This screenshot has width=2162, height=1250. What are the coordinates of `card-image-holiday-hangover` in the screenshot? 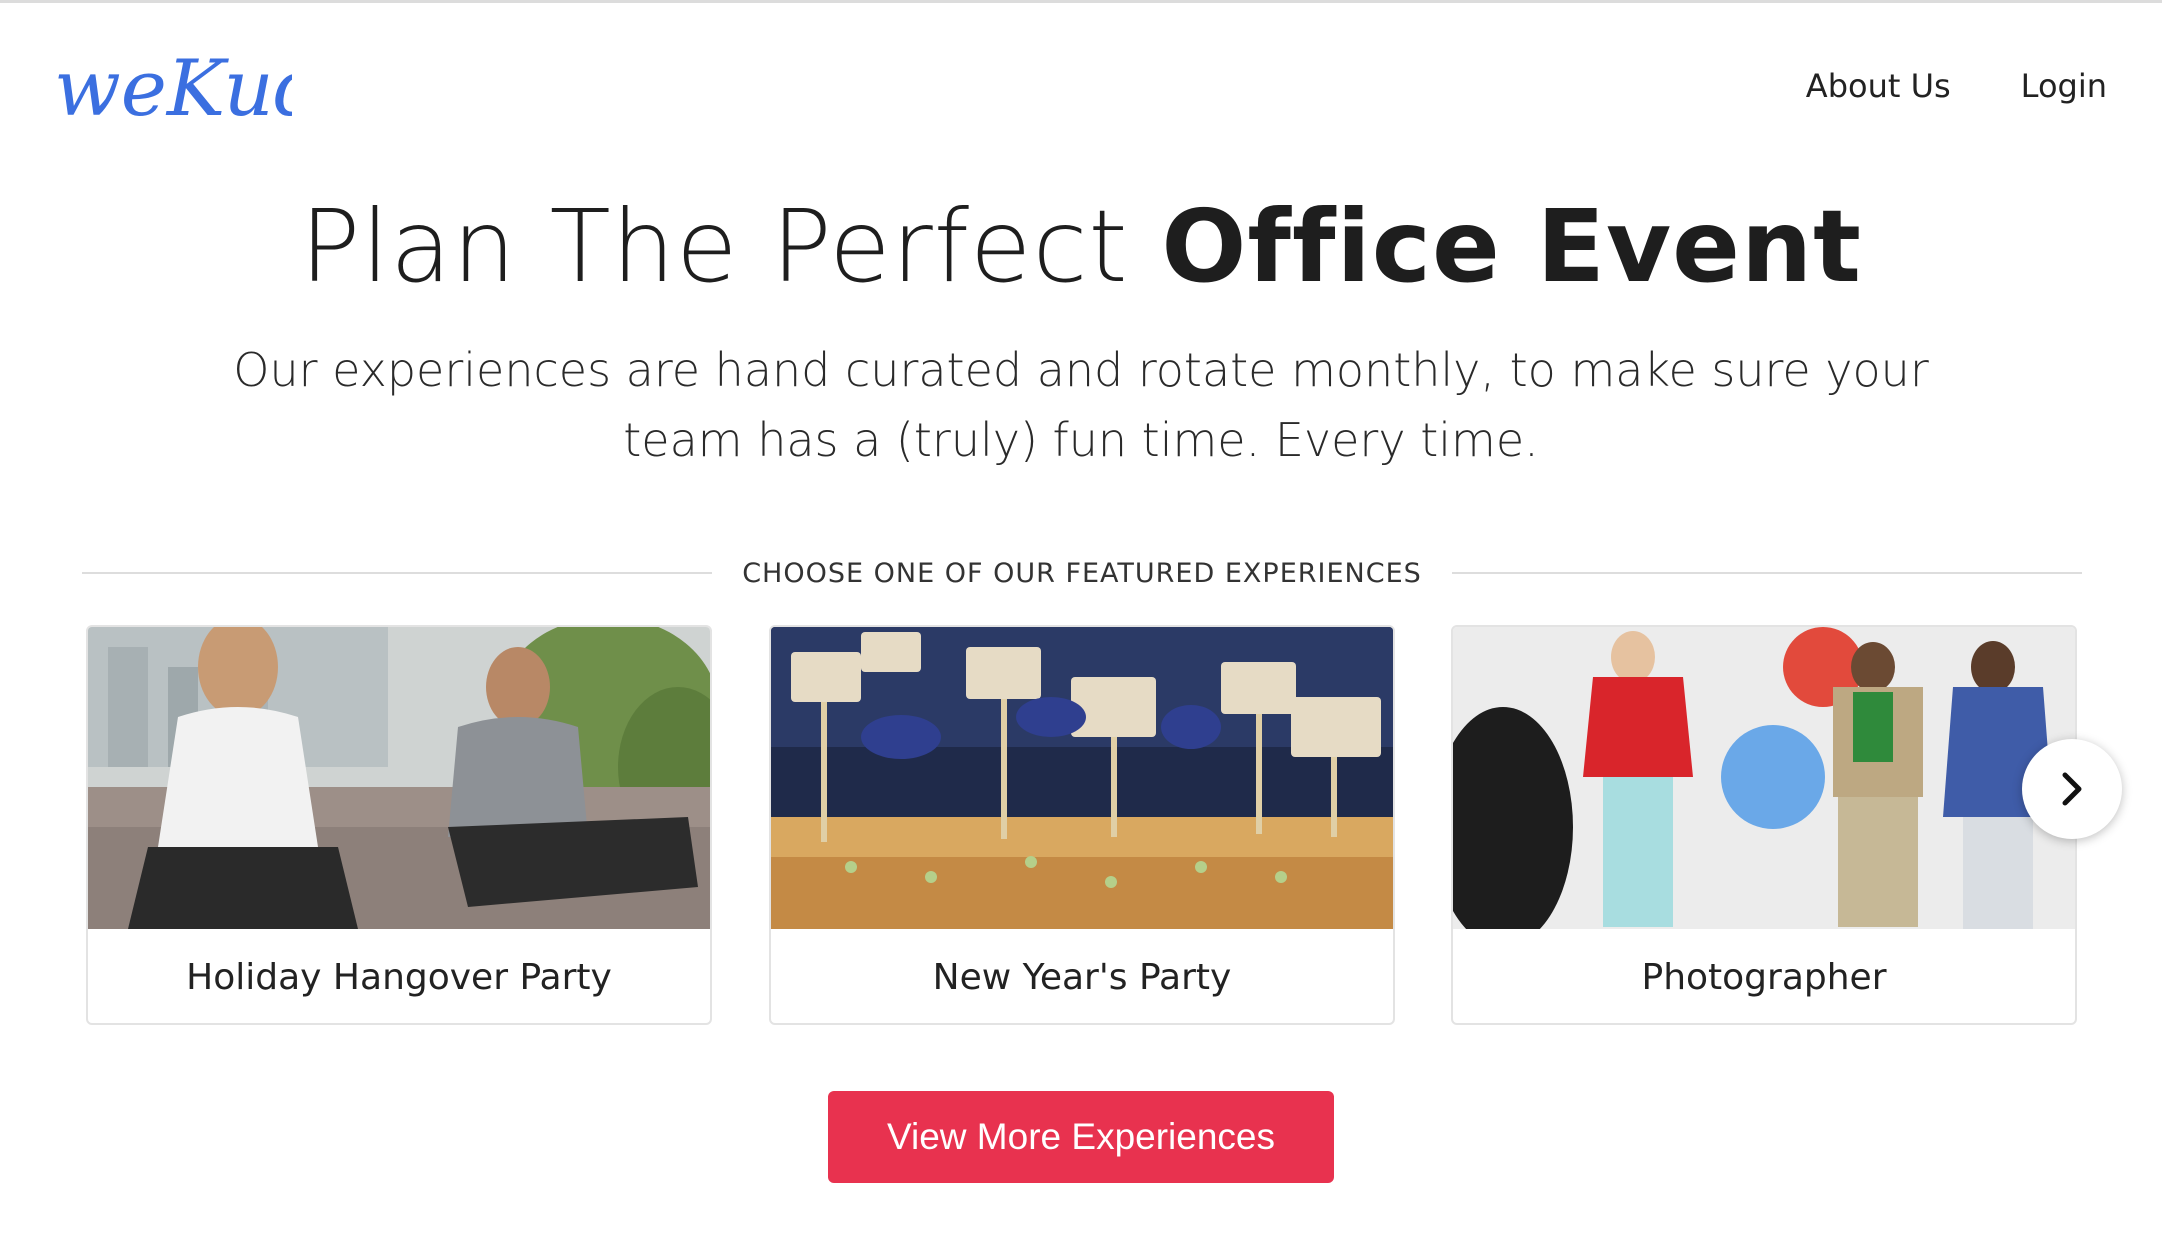 It's located at (399, 778).